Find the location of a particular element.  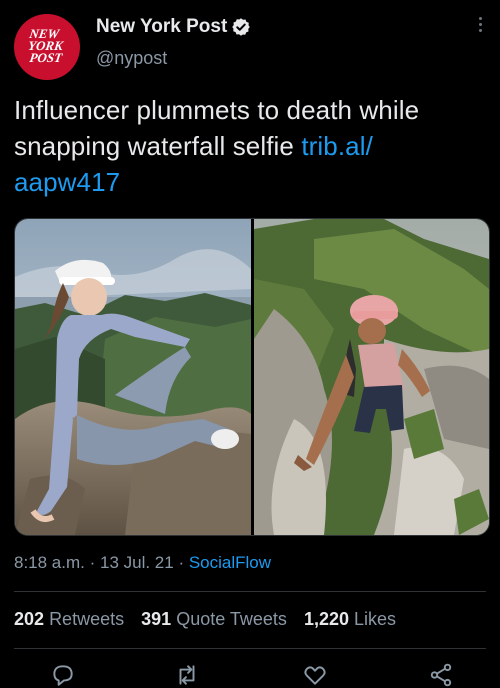

logo-line: POST is located at coordinates (47, 57).